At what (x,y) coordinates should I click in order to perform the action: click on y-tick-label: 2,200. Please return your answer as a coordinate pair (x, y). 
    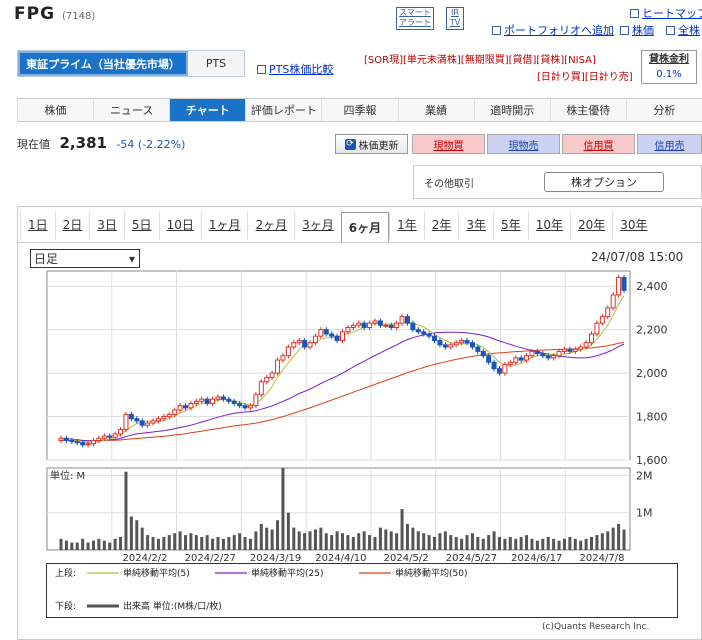
    Looking at the image, I should click on (652, 330).